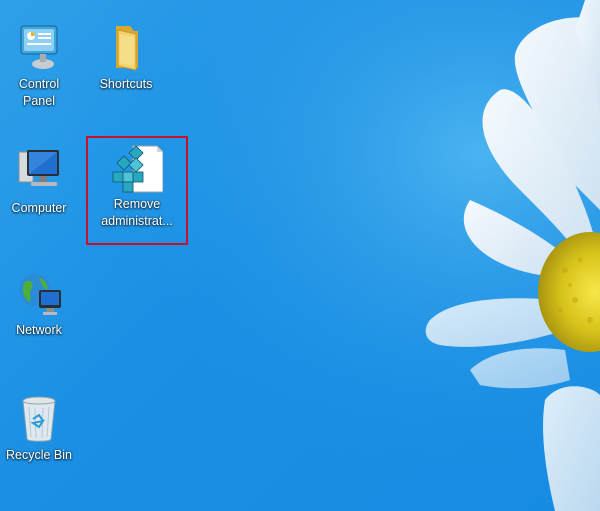 This screenshot has height=511, width=600. I want to click on desktop-icon-label: Control Panel, so click(39, 92).